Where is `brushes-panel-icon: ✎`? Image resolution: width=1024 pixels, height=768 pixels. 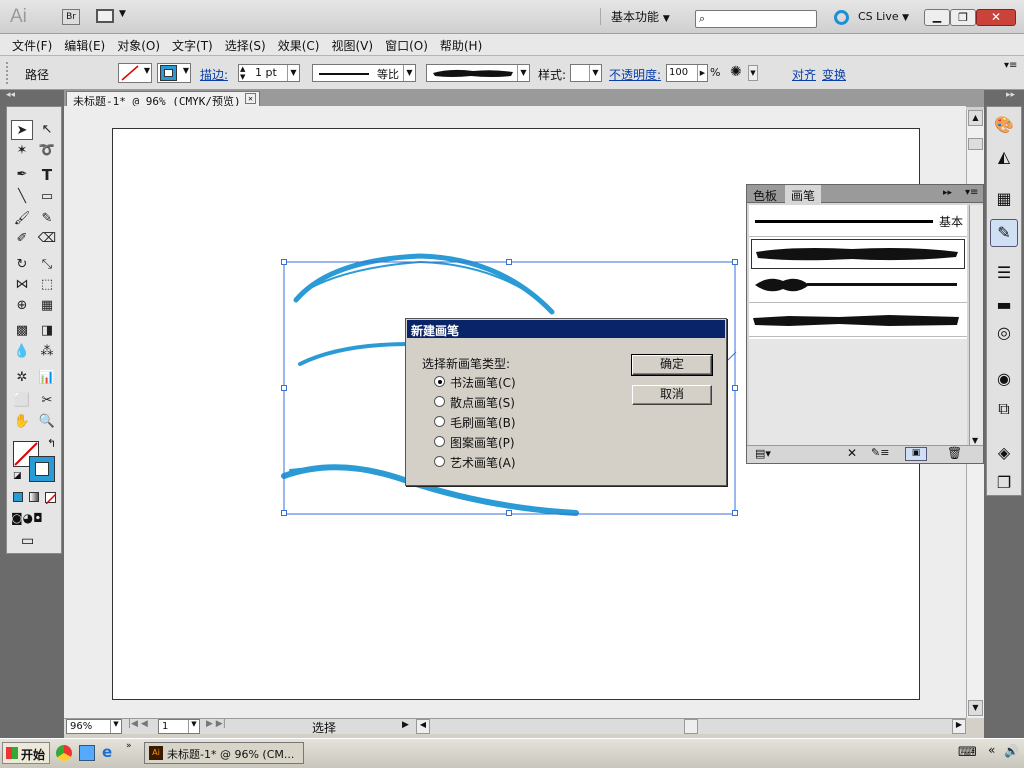 brushes-panel-icon: ✎ is located at coordinates (1004, 233).